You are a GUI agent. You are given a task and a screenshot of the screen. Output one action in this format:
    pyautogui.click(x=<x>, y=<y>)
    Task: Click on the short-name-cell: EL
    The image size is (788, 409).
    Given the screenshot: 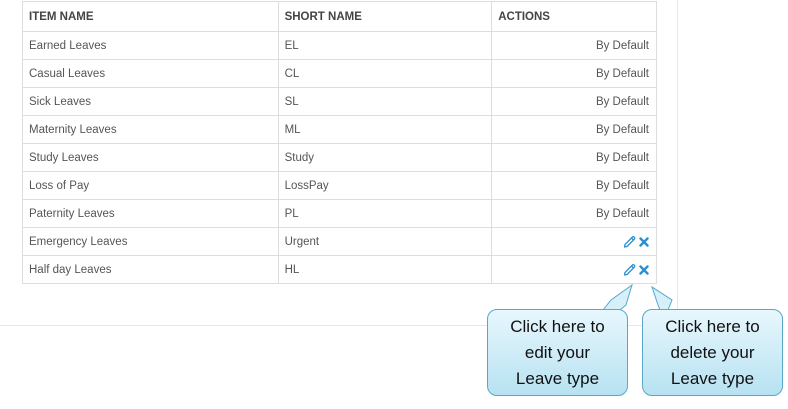 What is the action you would take?
    pyautogui.click(x=385, y=45)
    